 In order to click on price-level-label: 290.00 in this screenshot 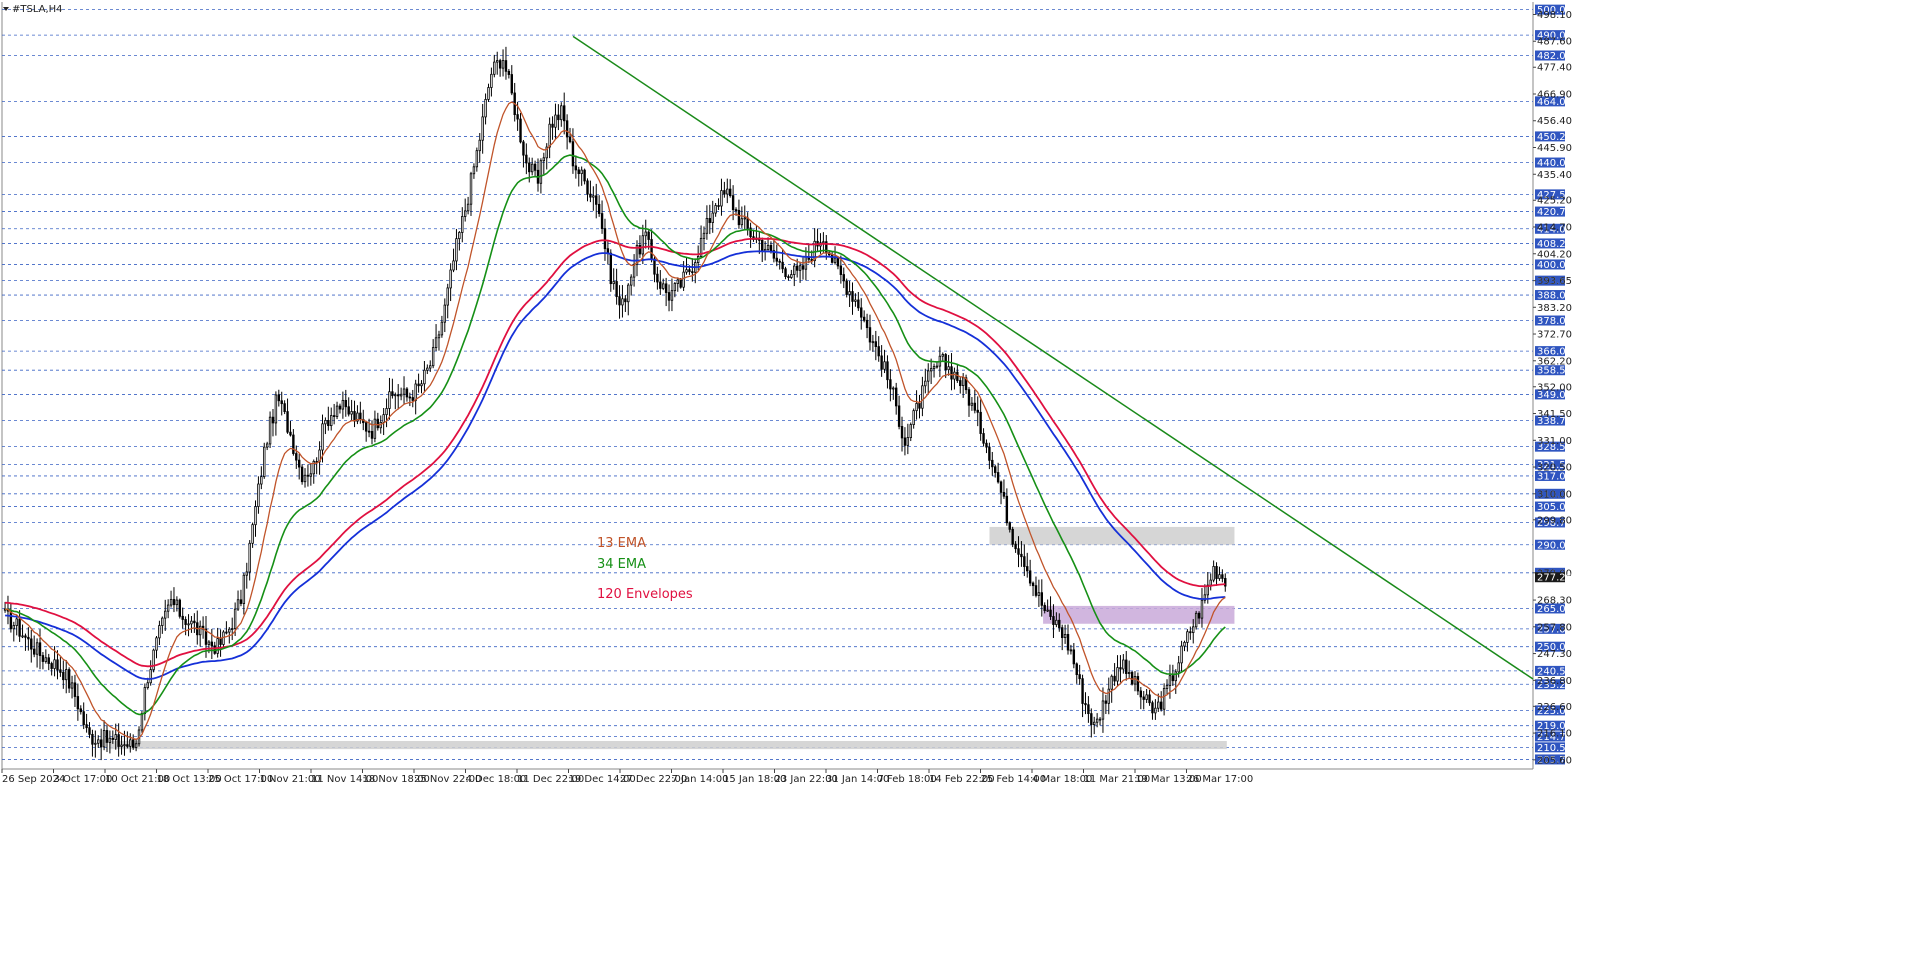, I will do `click(1554, 545)`.